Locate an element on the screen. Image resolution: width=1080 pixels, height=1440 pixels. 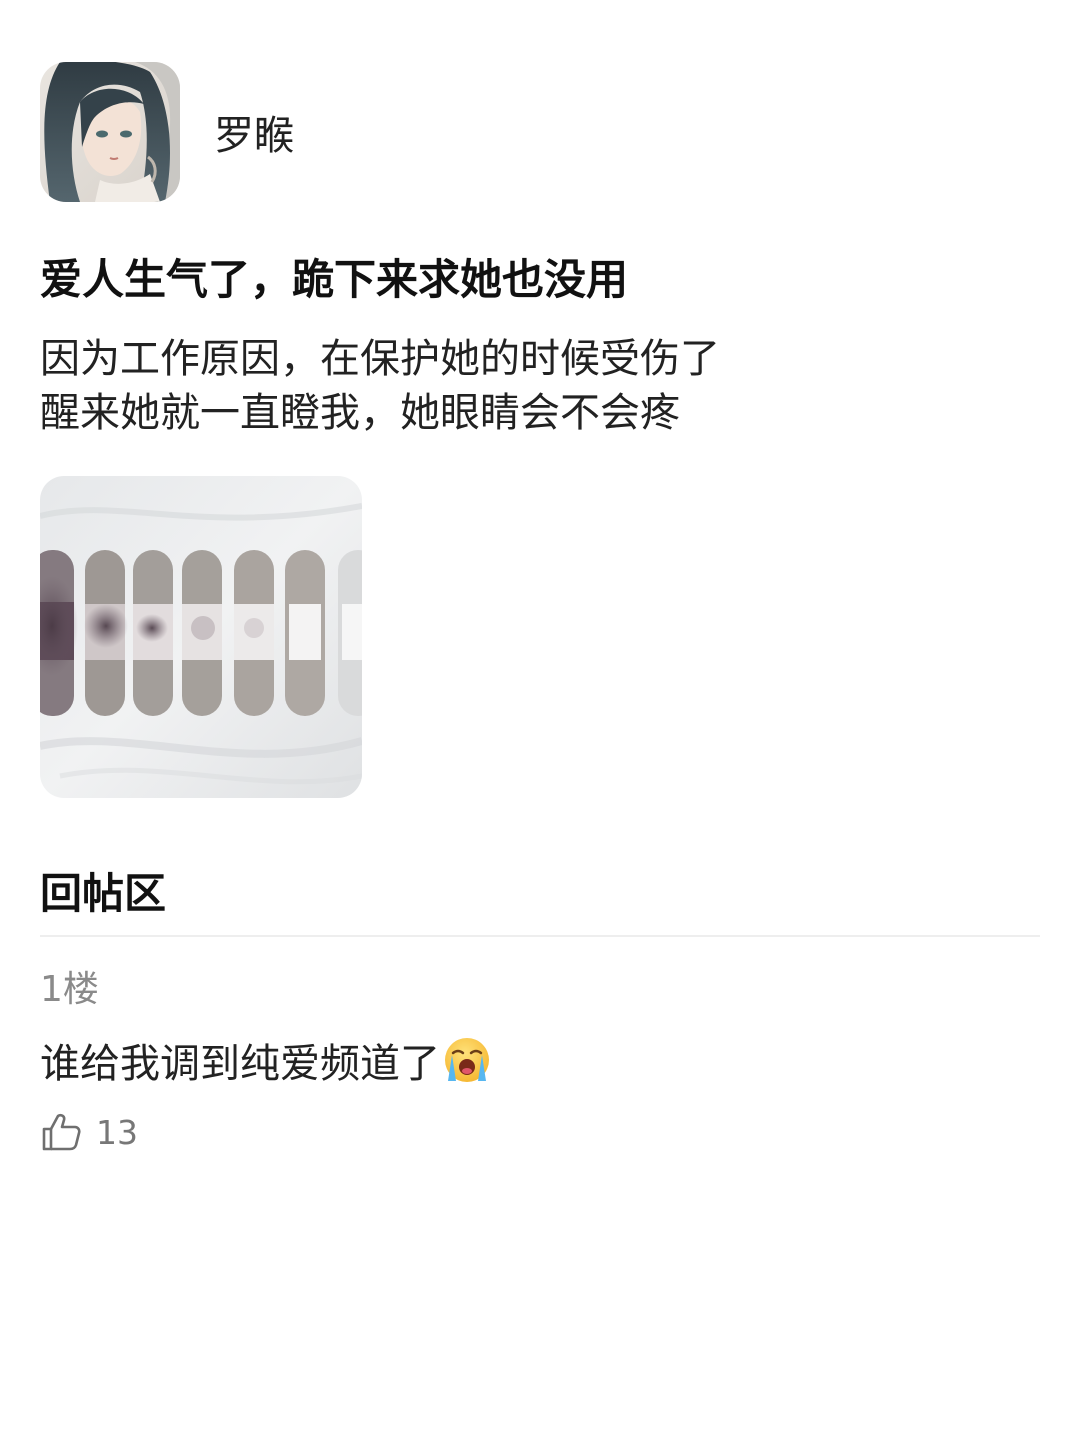
post-body-line: 因为工作原因，在保护她的时候受伤了 is located at coordinates (380, 359).